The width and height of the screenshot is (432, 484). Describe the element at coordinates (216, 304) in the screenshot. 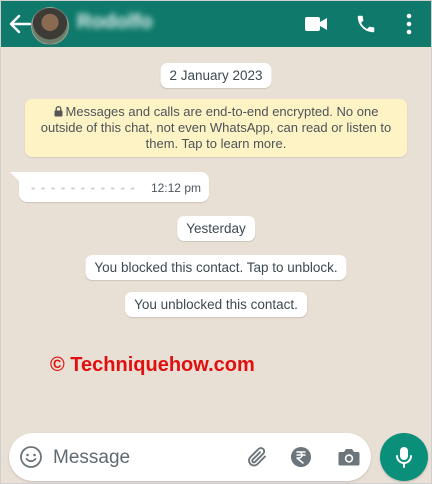

I see `unblocked-system-message: You unblocked this contact.` at that location.